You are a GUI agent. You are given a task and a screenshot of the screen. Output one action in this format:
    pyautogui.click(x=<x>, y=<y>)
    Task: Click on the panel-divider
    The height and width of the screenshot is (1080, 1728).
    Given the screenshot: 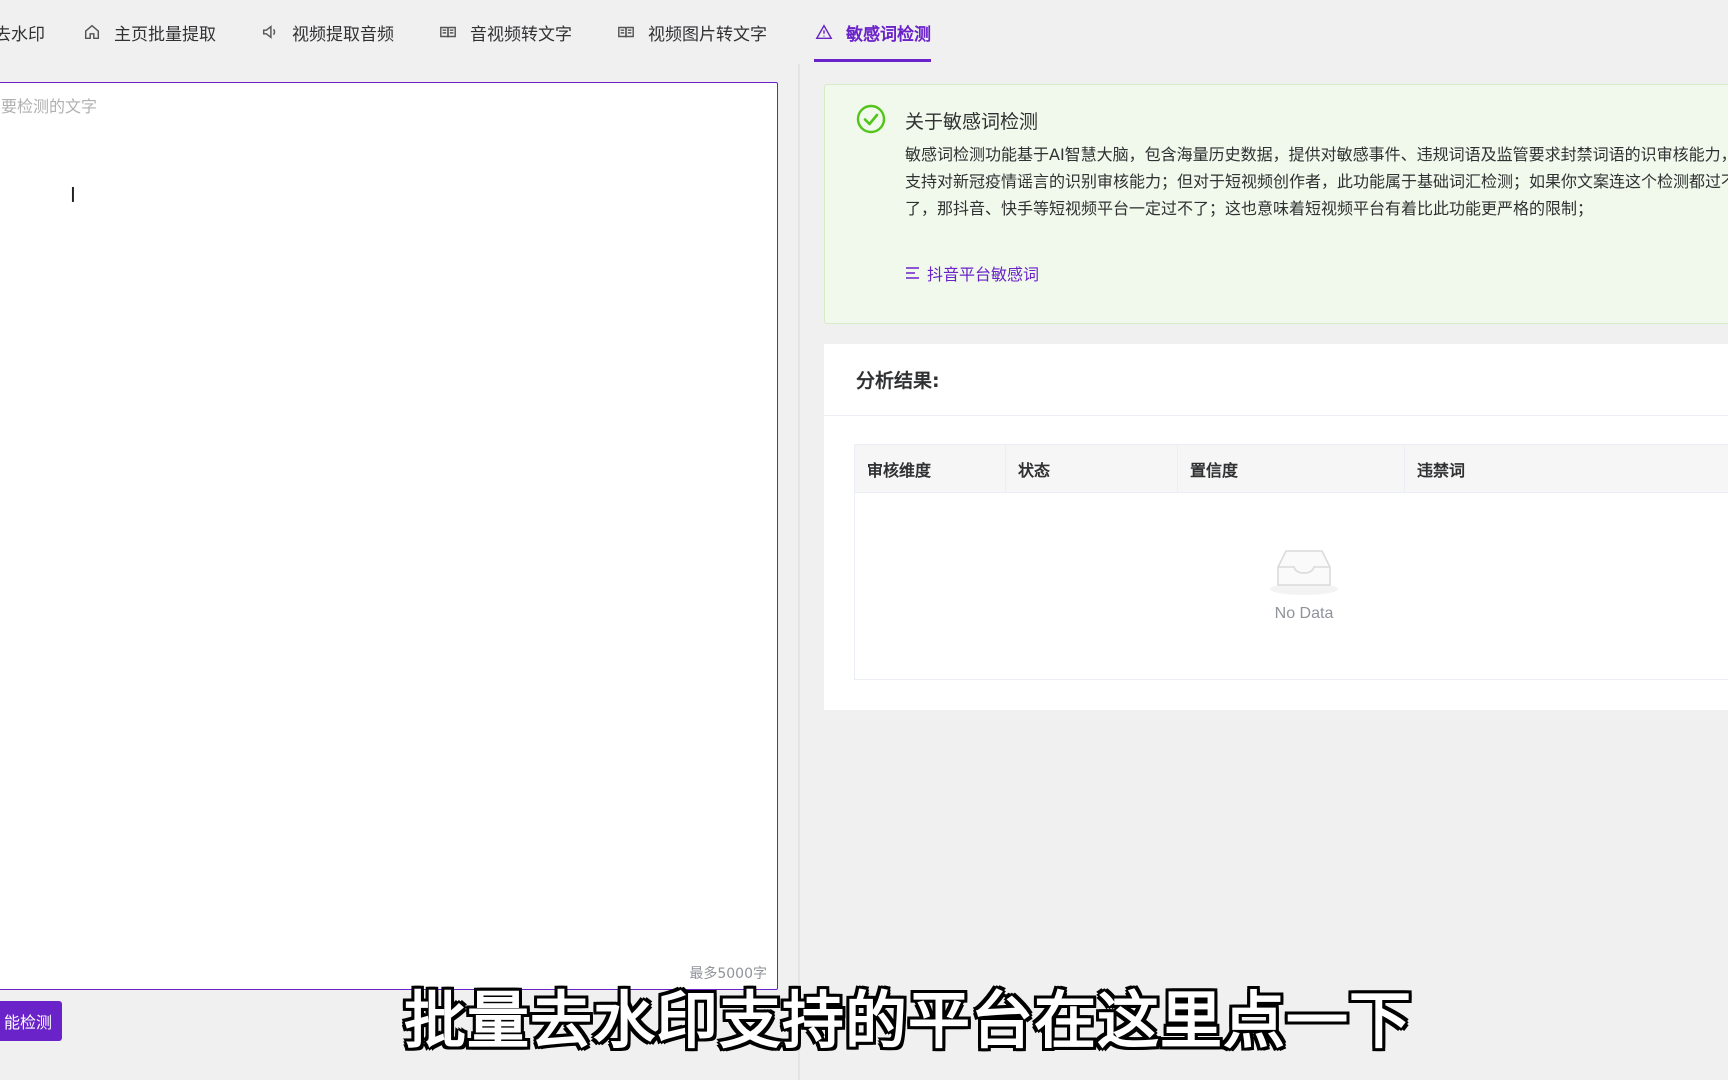 What is the action you would take?
    pyautogui.click(x=799, y=572)
    